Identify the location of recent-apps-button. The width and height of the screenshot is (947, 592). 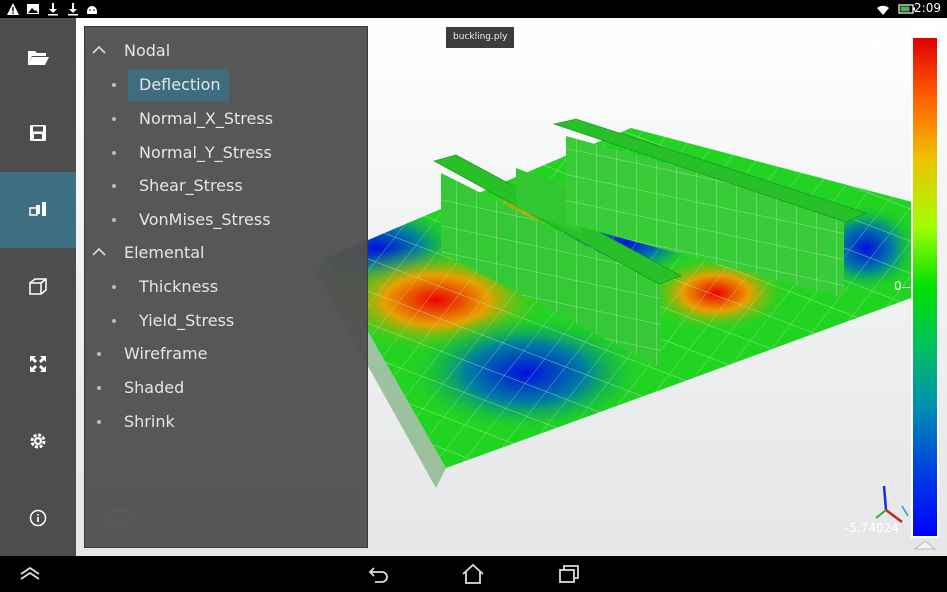
(569, 574).